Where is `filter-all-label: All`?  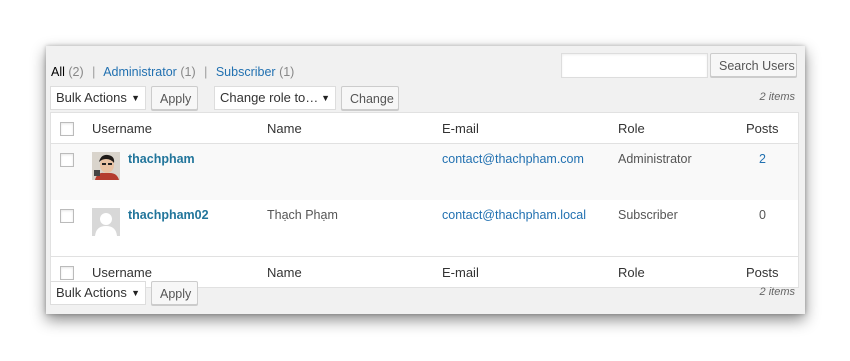
filter-all-label: All is located at coordinates (58, 72).